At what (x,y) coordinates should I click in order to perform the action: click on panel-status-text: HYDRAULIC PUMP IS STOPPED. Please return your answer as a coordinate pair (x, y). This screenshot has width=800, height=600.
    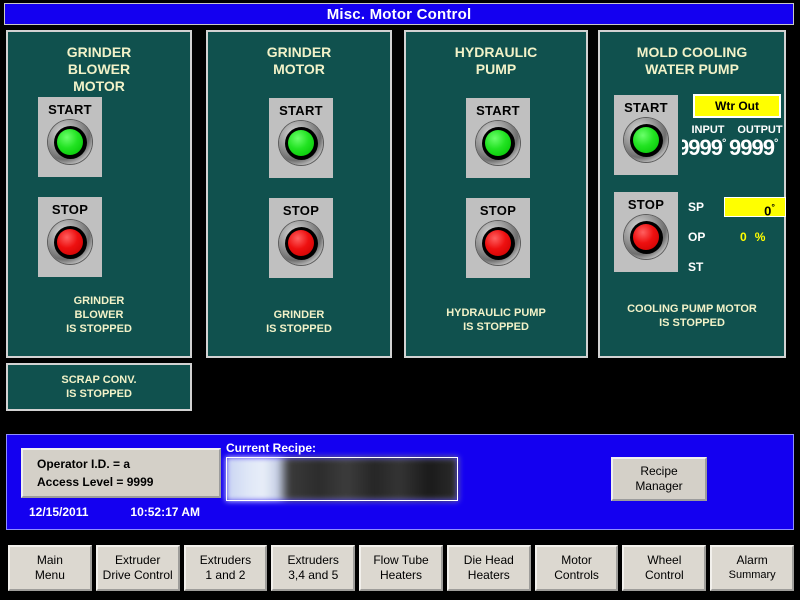
    Looking at the image, I should click on (496, 320).